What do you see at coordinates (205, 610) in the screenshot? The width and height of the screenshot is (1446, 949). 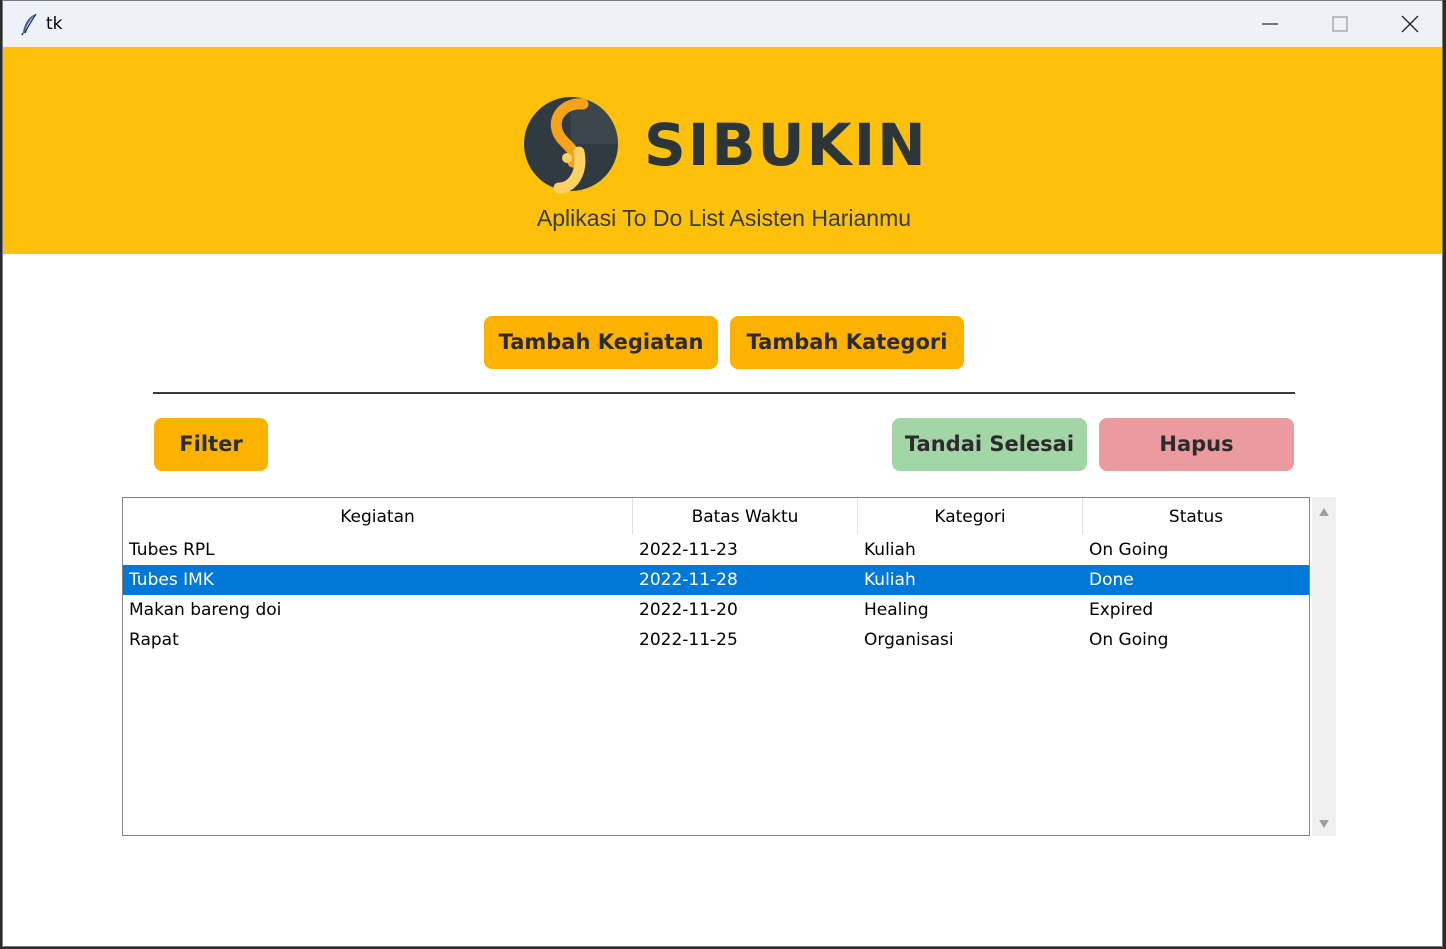 I see `cell-activity: Makan bareng doi` at bounding box center [205, 610].